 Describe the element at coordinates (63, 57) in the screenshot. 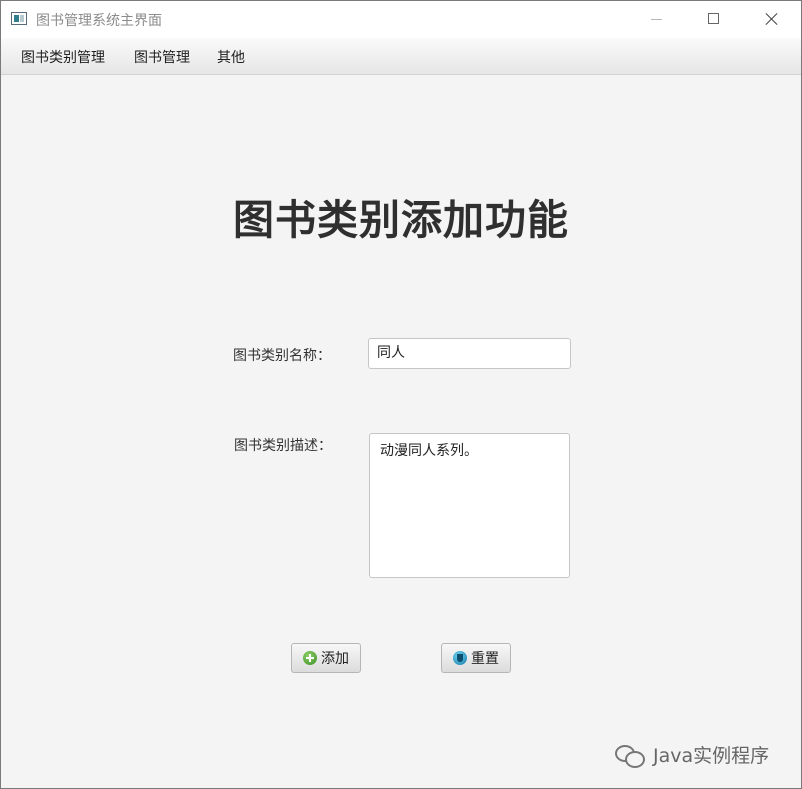

I see `menu-book-category-management: 图书类别管理` at that location.